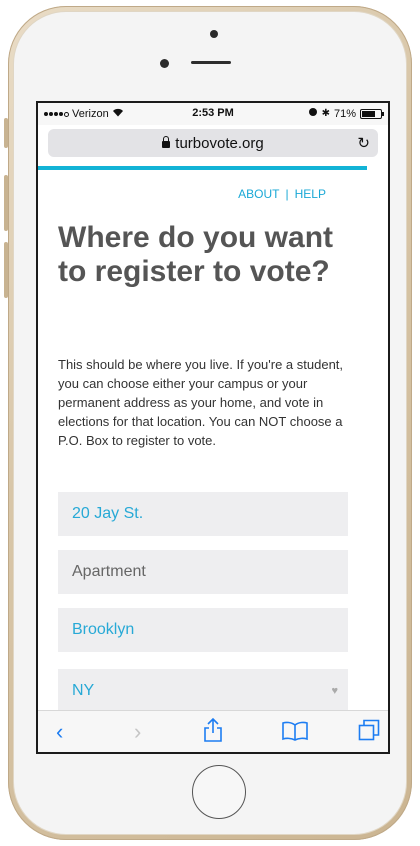 Image resolution: width=420 pixels, height=846 pixels. I want to click on lock-icon, so click(166, 142).